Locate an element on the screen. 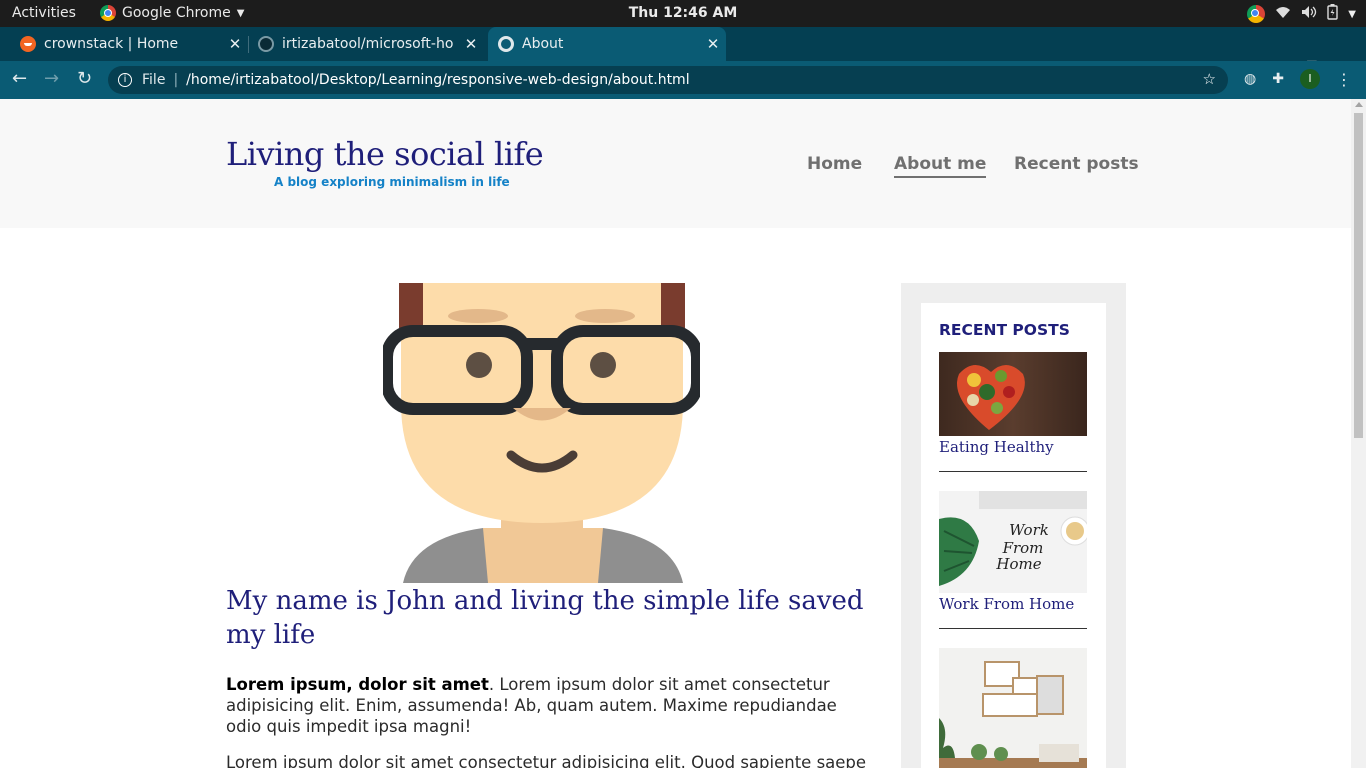 The image size is (1366, 768). svg-text: Home is located at coordinates (1018, 564).